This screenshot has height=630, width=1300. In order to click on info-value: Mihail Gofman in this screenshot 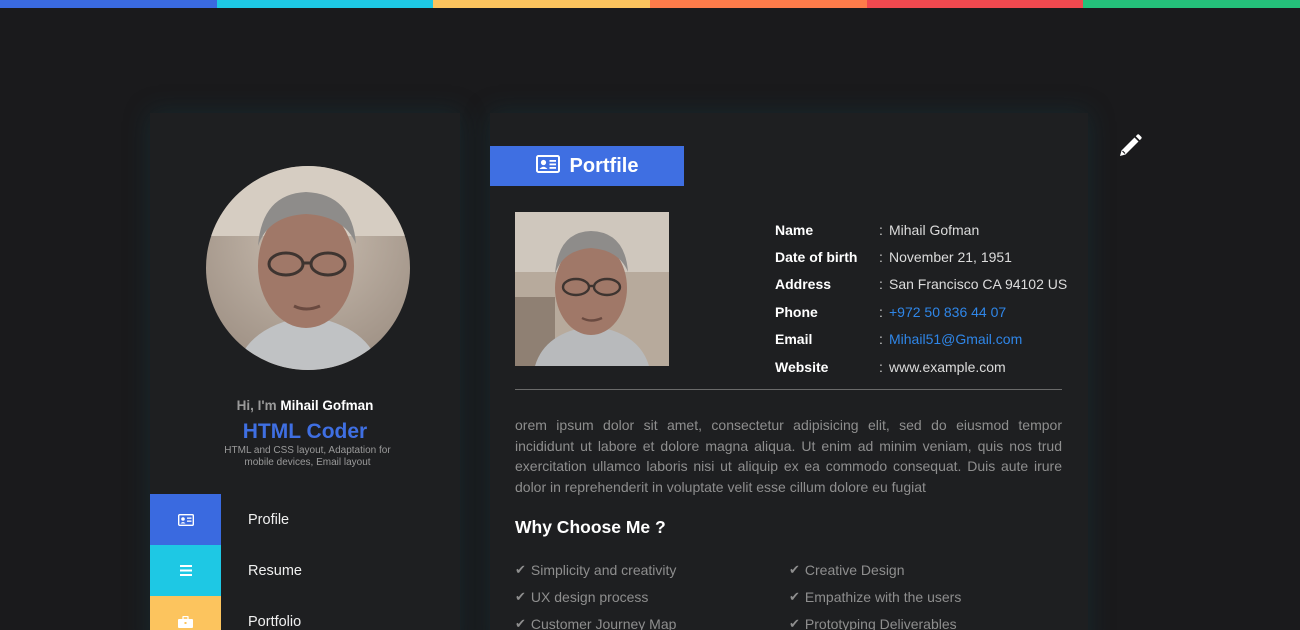, I will do `click(934, 229)`.